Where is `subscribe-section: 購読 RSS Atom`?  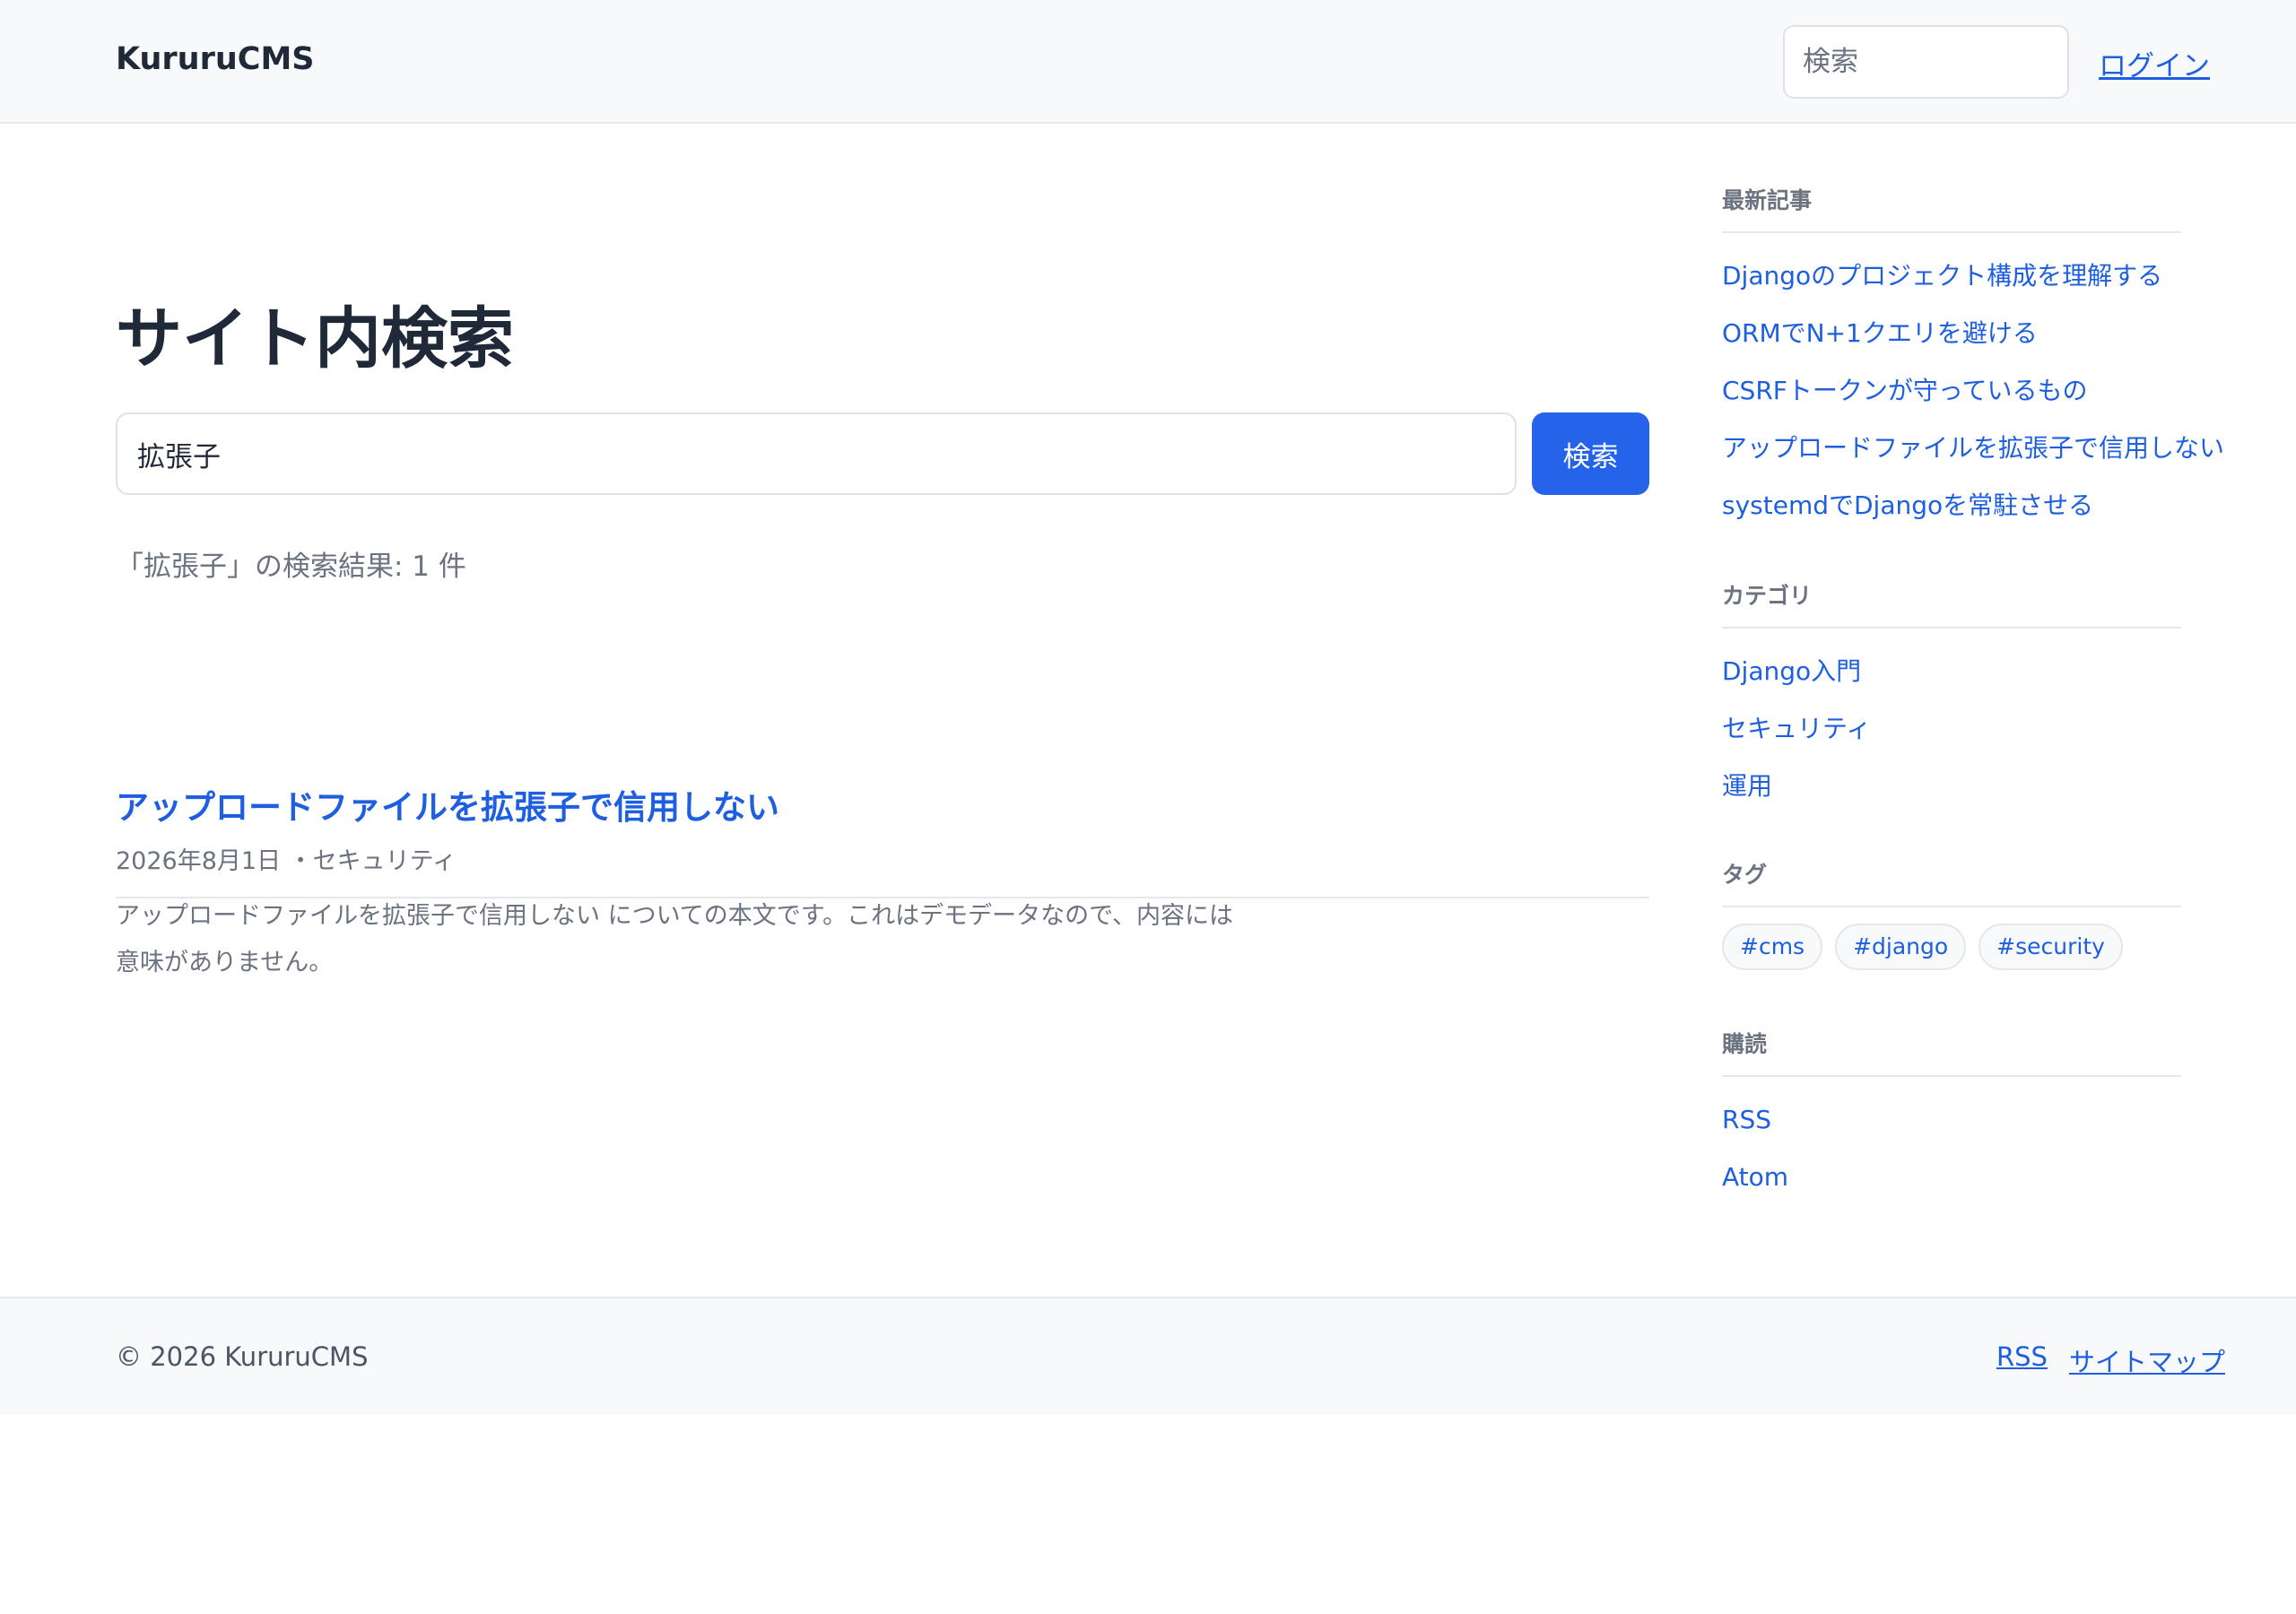
subscribe-section: 購読 RSS Atom is located at coordinates (1951, 1116).